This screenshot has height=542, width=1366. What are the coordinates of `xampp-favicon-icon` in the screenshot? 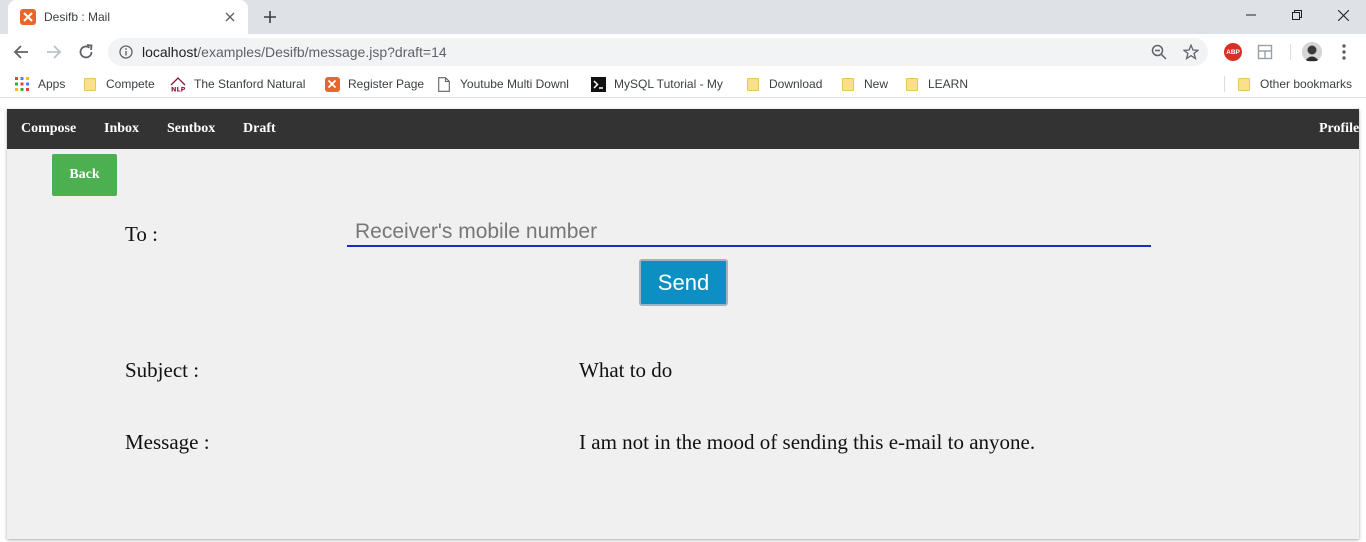 It's located at (28, 17).